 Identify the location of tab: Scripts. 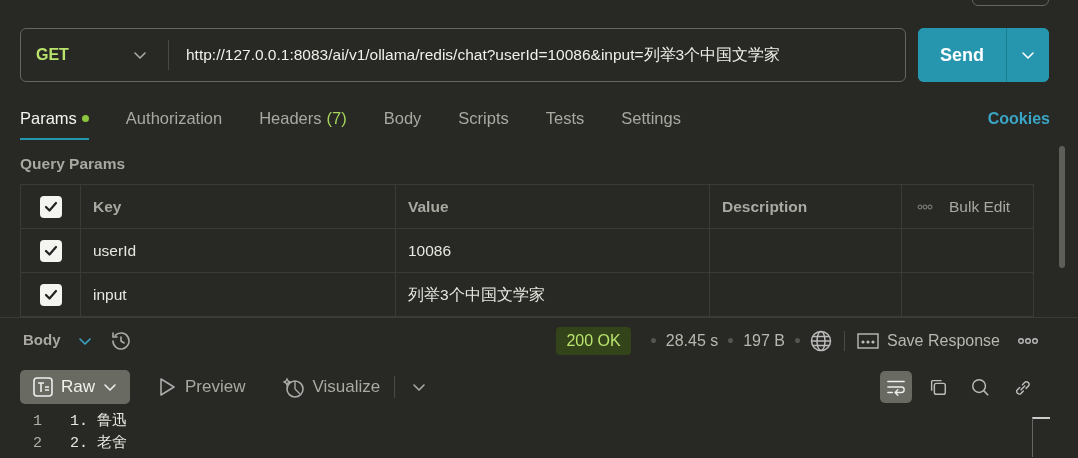
(483, 123).